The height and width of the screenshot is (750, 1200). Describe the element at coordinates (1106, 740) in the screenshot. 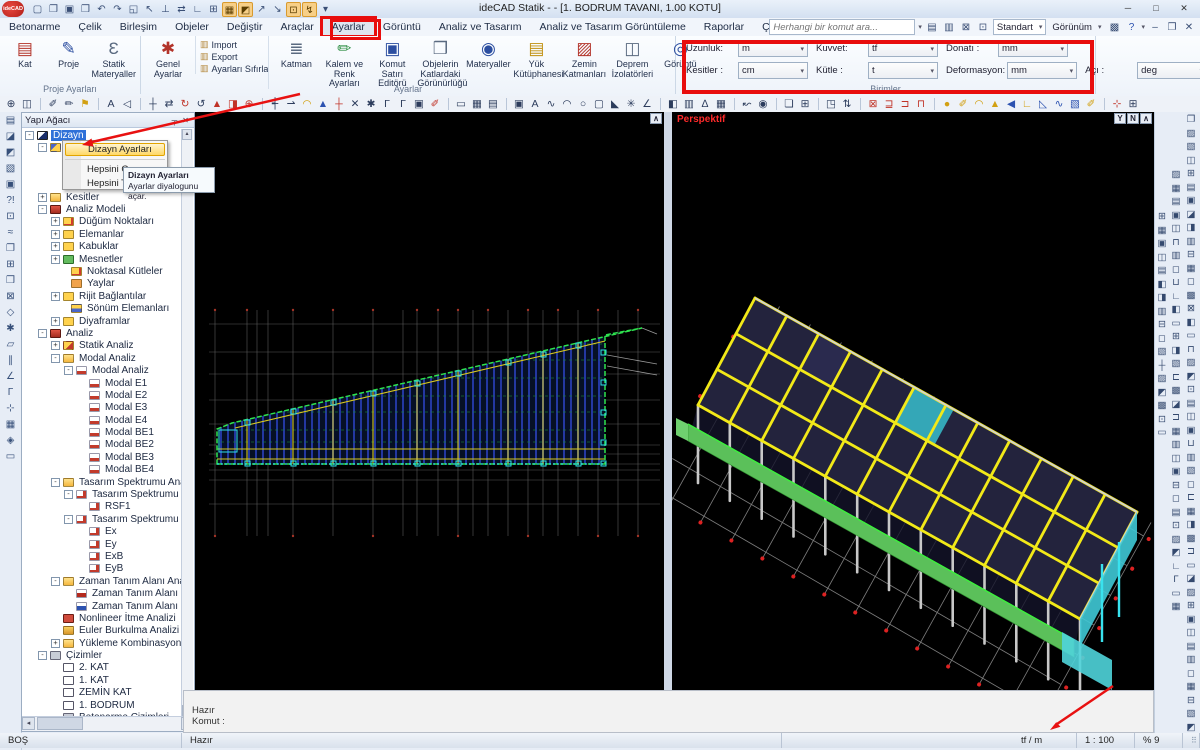

I see `status-scale: 1 : 100` at that location.